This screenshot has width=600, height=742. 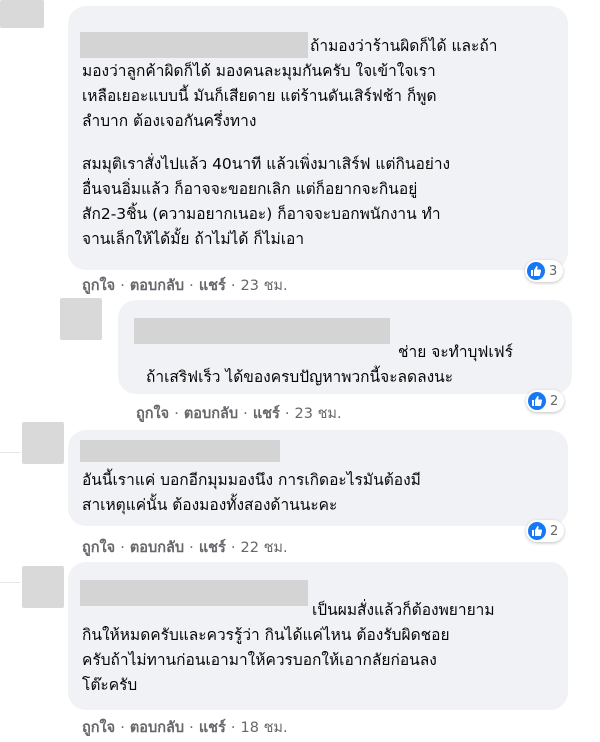 What do you see at coordinates (180, 451) in the screenshot?
I see `commenter-name` at bounding box center [180, 451].